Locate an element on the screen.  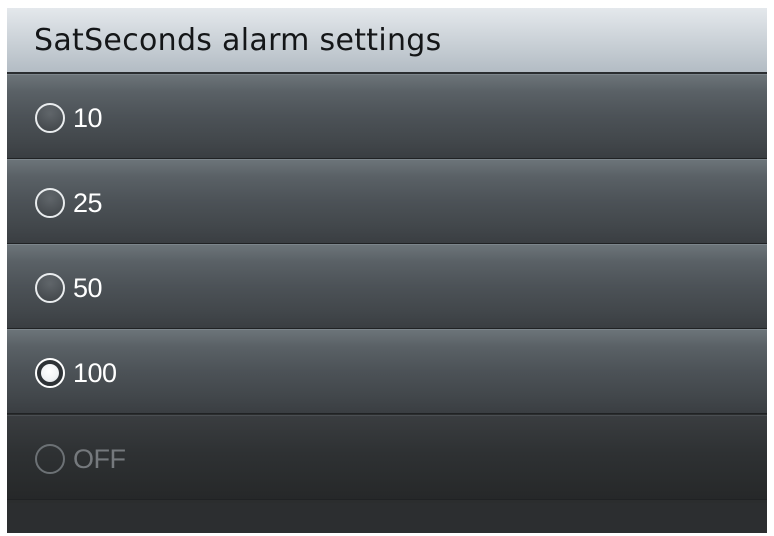
radio-button-disabled-icon is located at coordinates (50, 459).